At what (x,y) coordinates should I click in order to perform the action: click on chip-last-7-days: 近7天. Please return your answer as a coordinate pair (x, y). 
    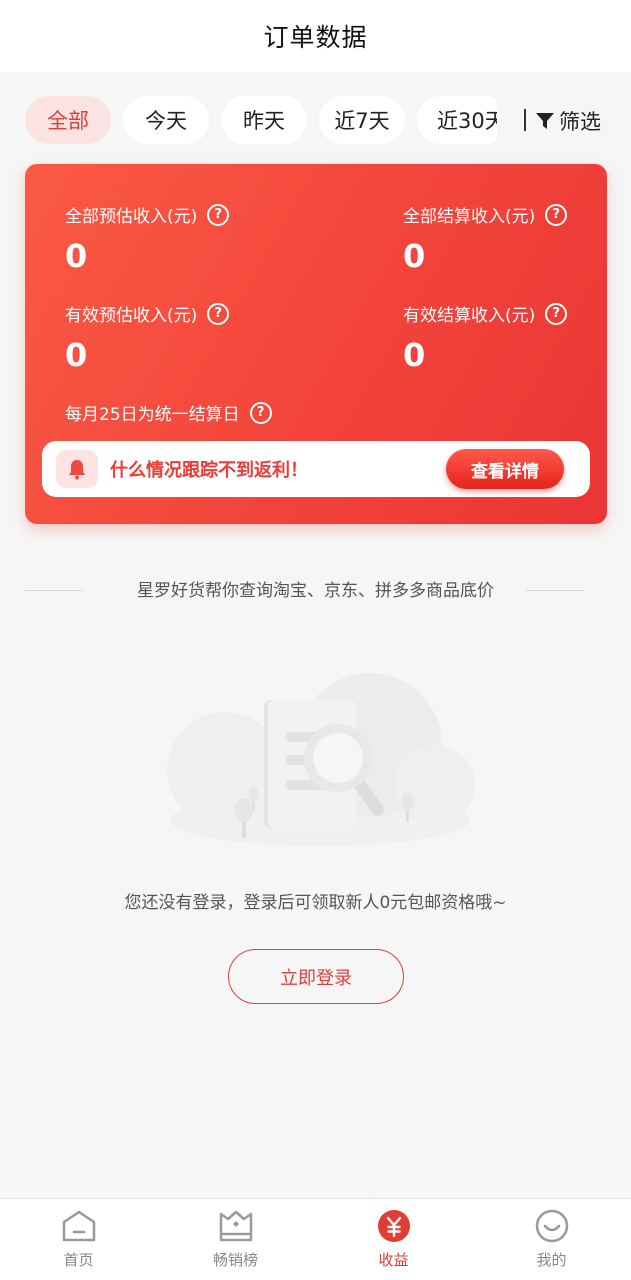
    Looking at the image, I should click on (362, 120).